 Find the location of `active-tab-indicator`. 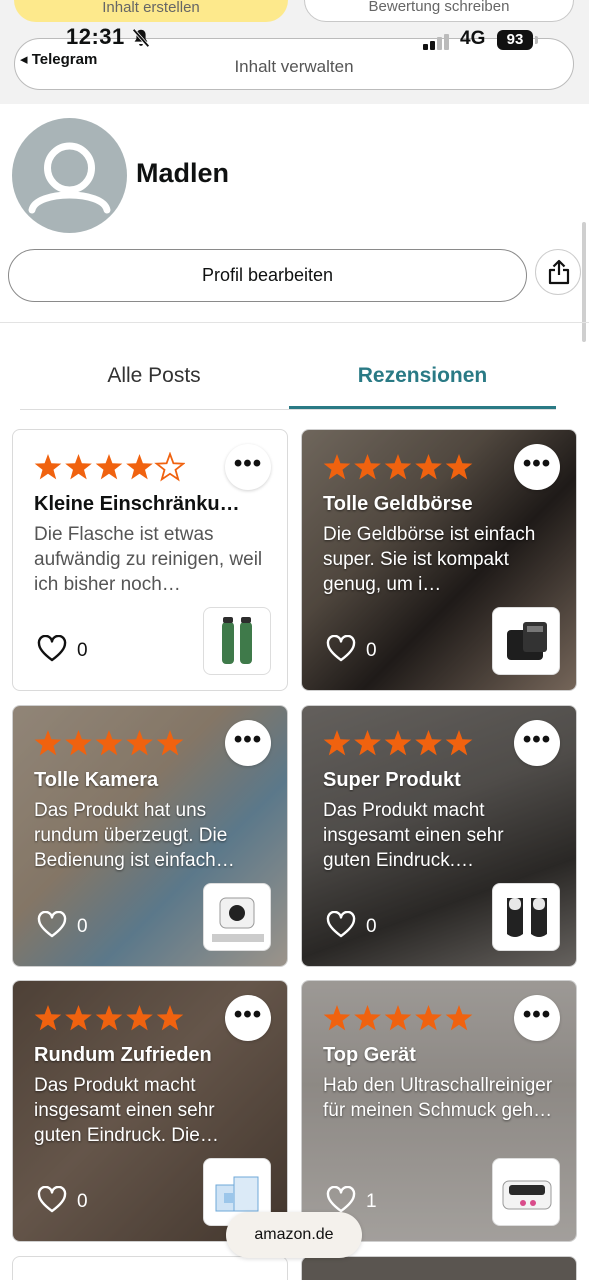

active-tab-indicator is located at coordinates (422, 407).